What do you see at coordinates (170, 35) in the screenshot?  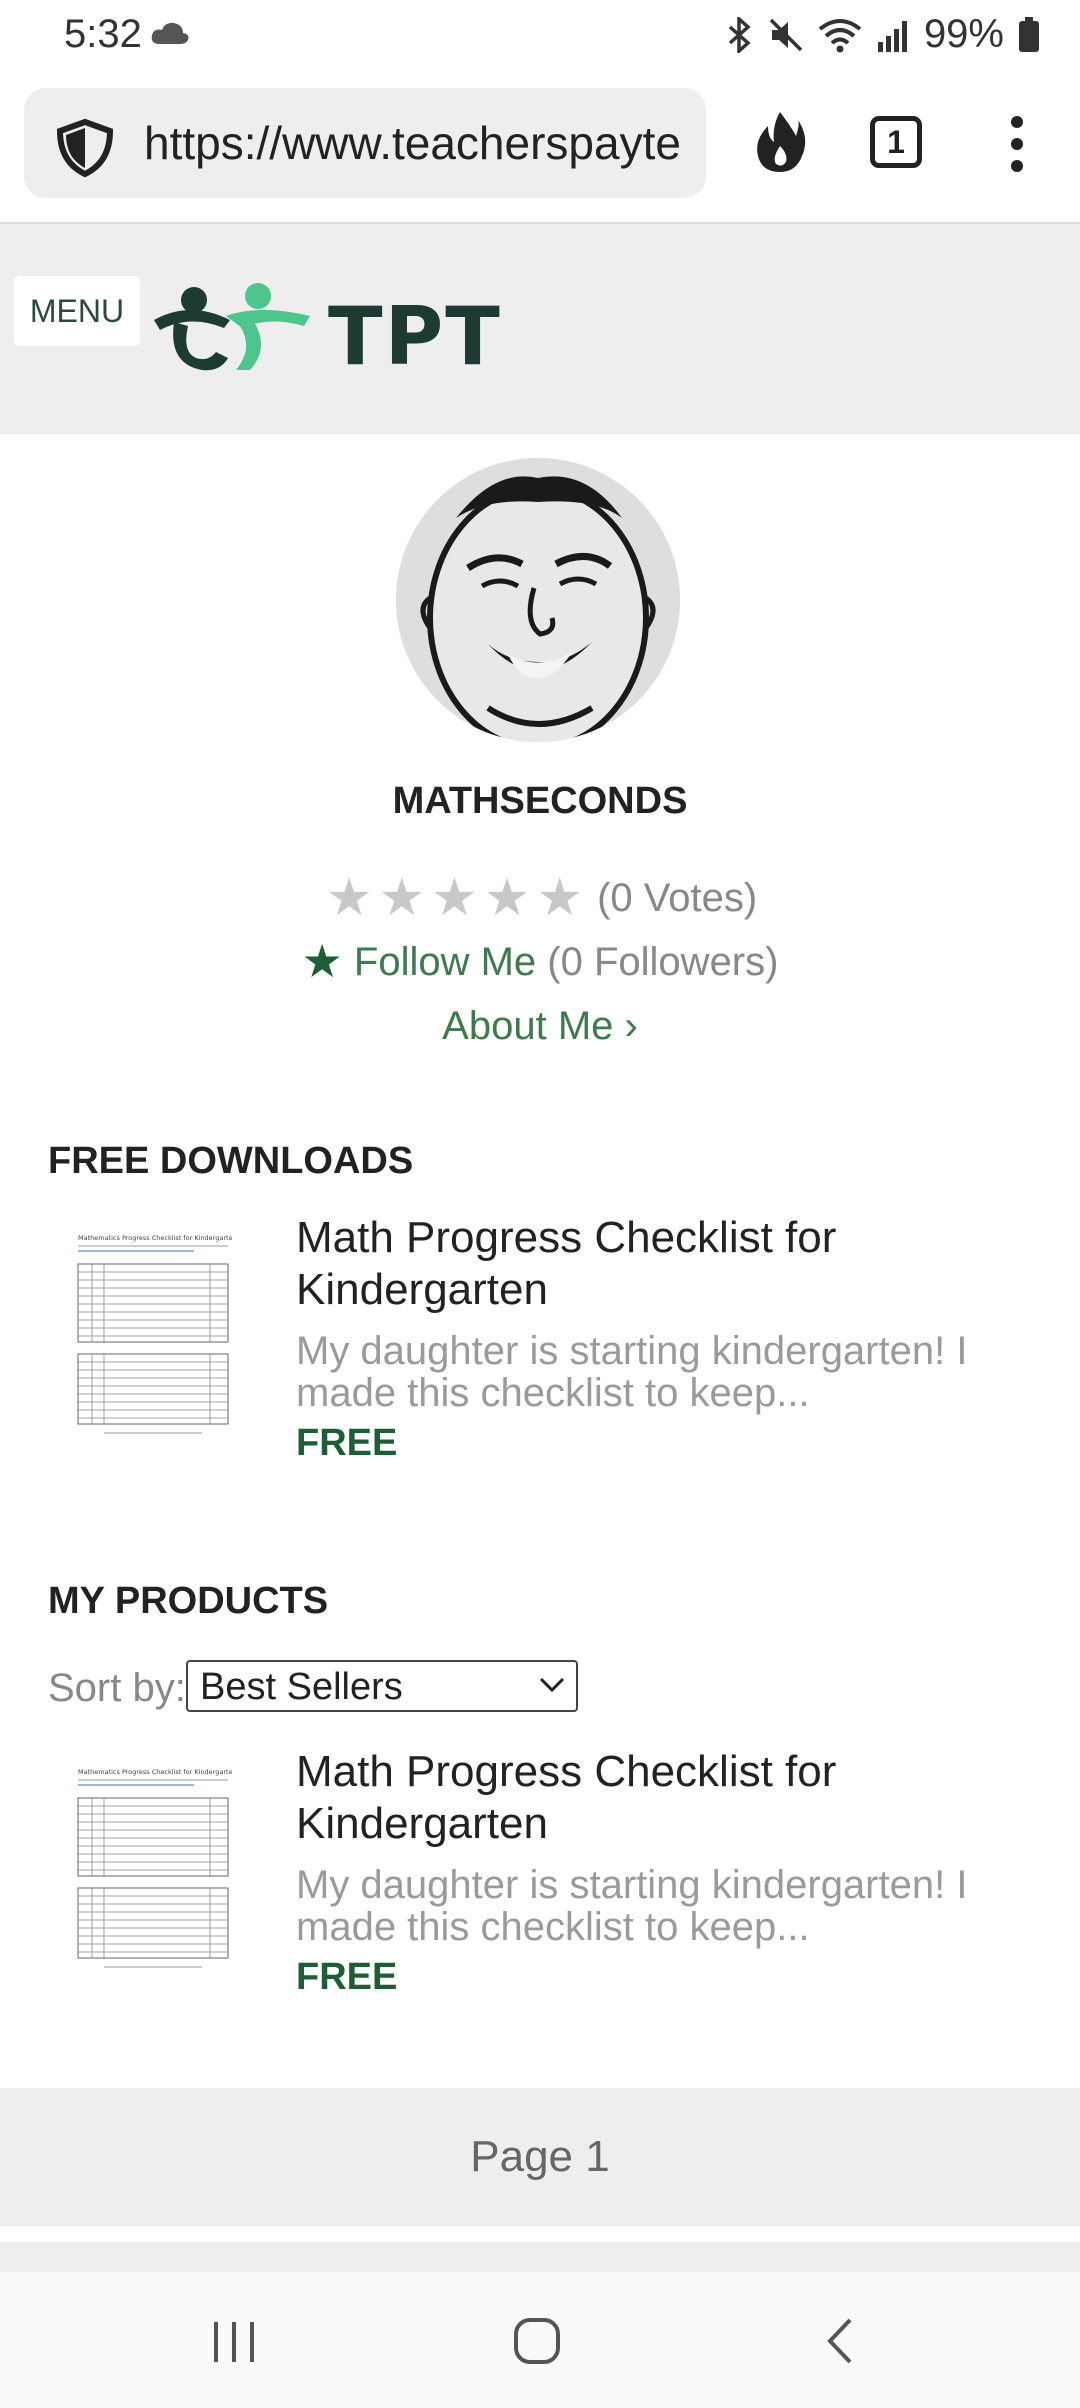 I see `cloud-icon` at bounding box center [170, 35].